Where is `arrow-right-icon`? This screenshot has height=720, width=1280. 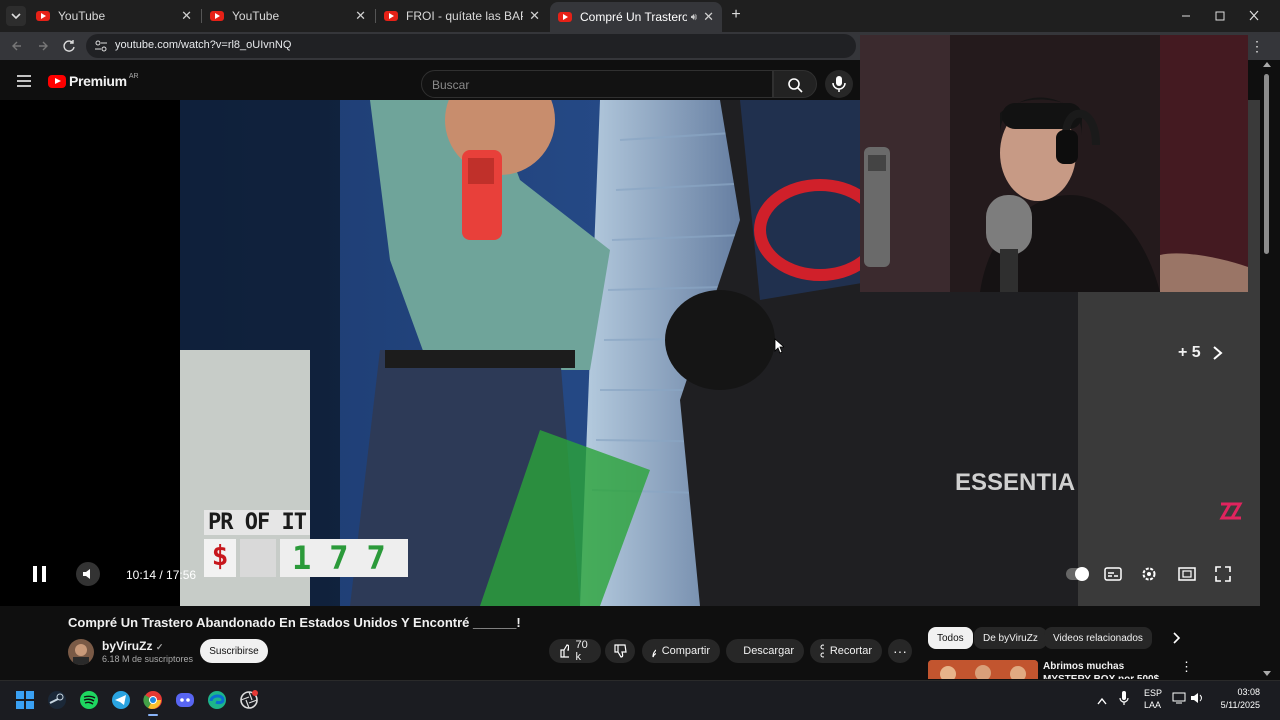
arrow-right-icon is located at coordinates (43, 46).